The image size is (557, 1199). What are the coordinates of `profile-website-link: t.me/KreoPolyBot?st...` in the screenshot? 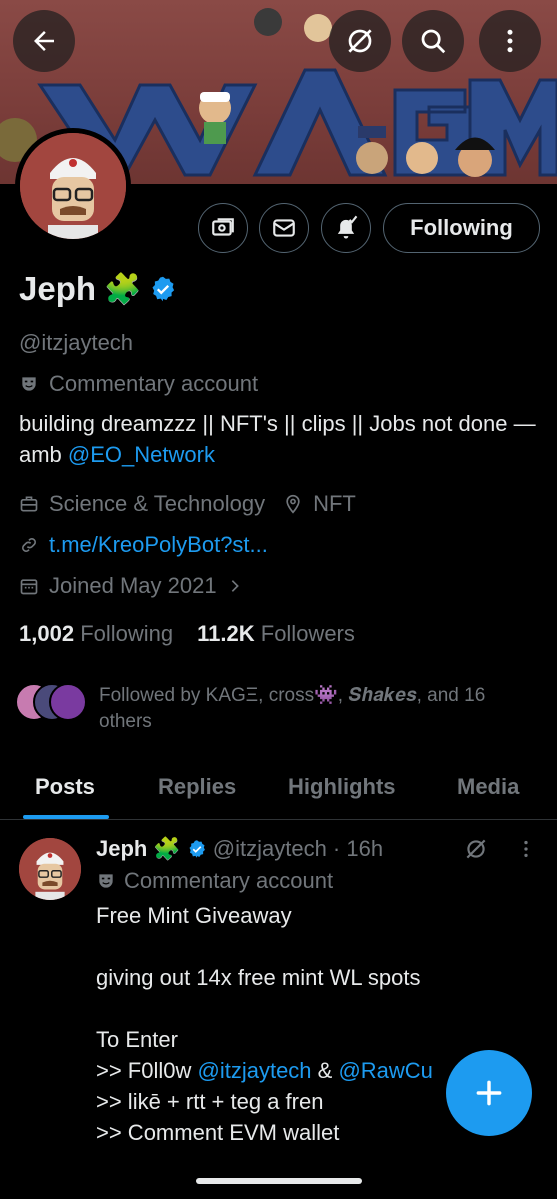 It's located at (158, 545).